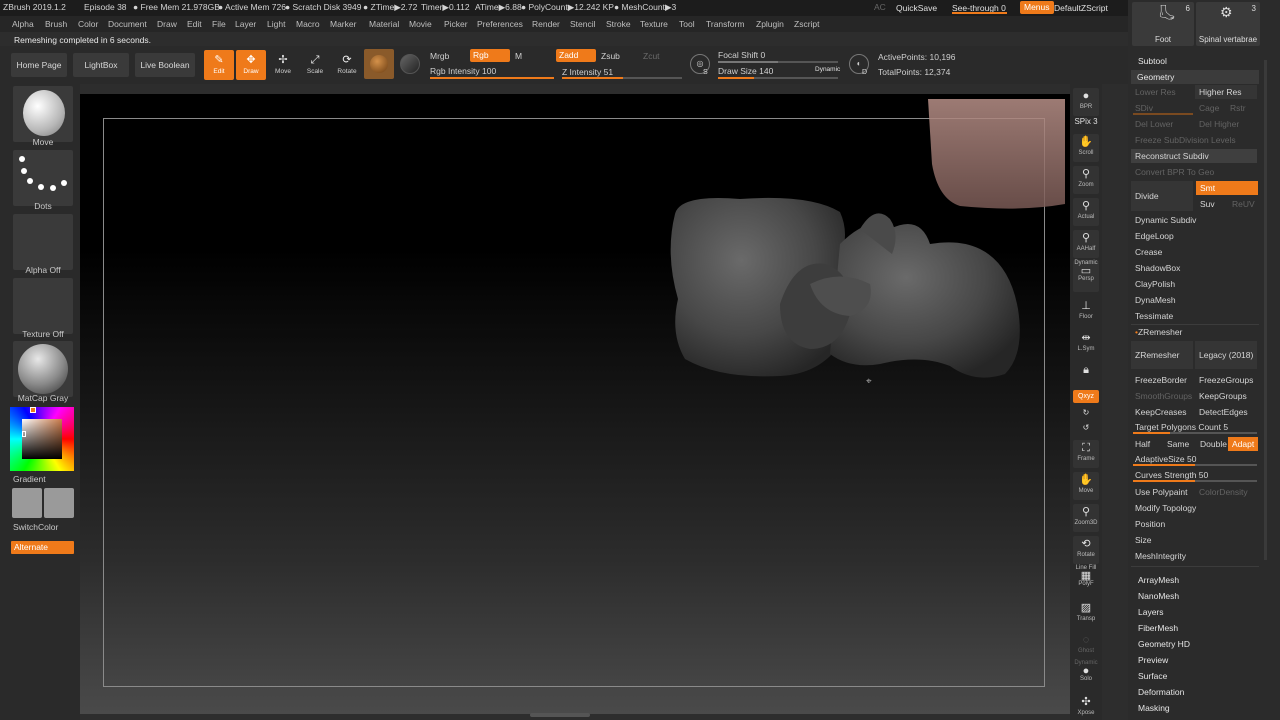  I want to click on persp-button: Dynamic ▭ Persp, so click(1086, 276).